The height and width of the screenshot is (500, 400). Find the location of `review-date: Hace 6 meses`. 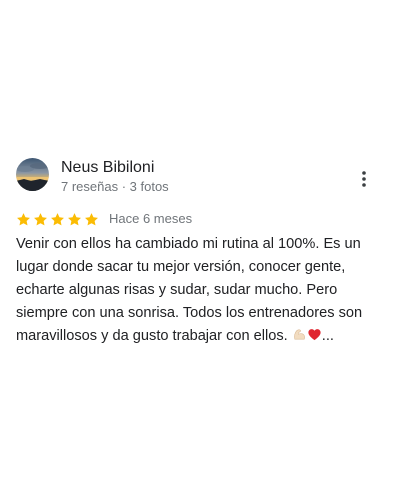

review-date: Hace 6 meses is located at coordinates (151, 218).